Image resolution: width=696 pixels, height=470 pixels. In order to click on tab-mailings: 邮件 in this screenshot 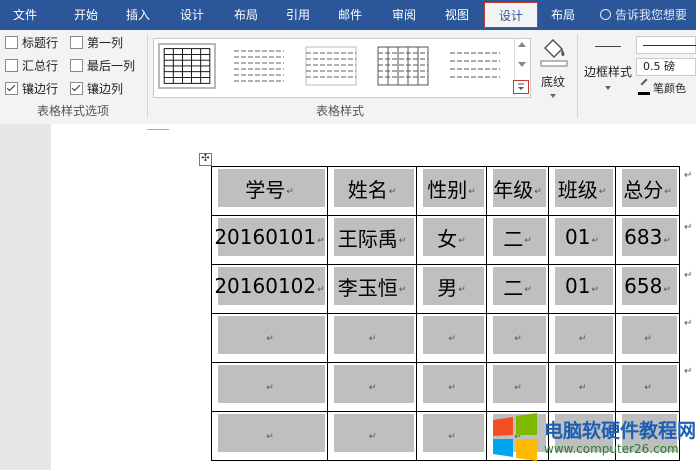, I will do `click(350, 15)`.